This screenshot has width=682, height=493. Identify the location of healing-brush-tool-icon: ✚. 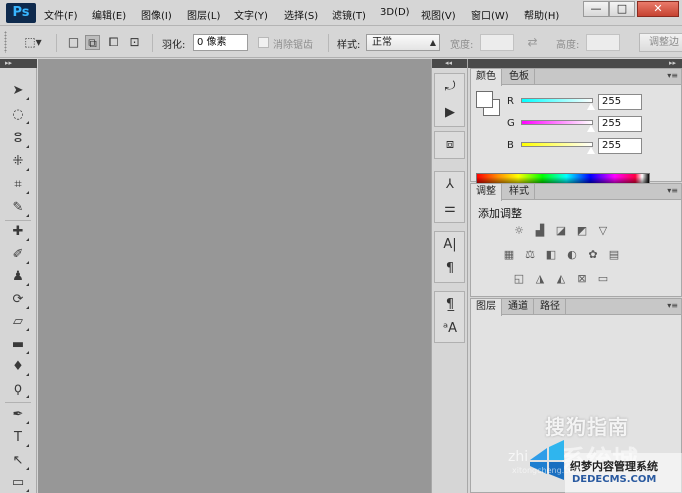
(18, 232).